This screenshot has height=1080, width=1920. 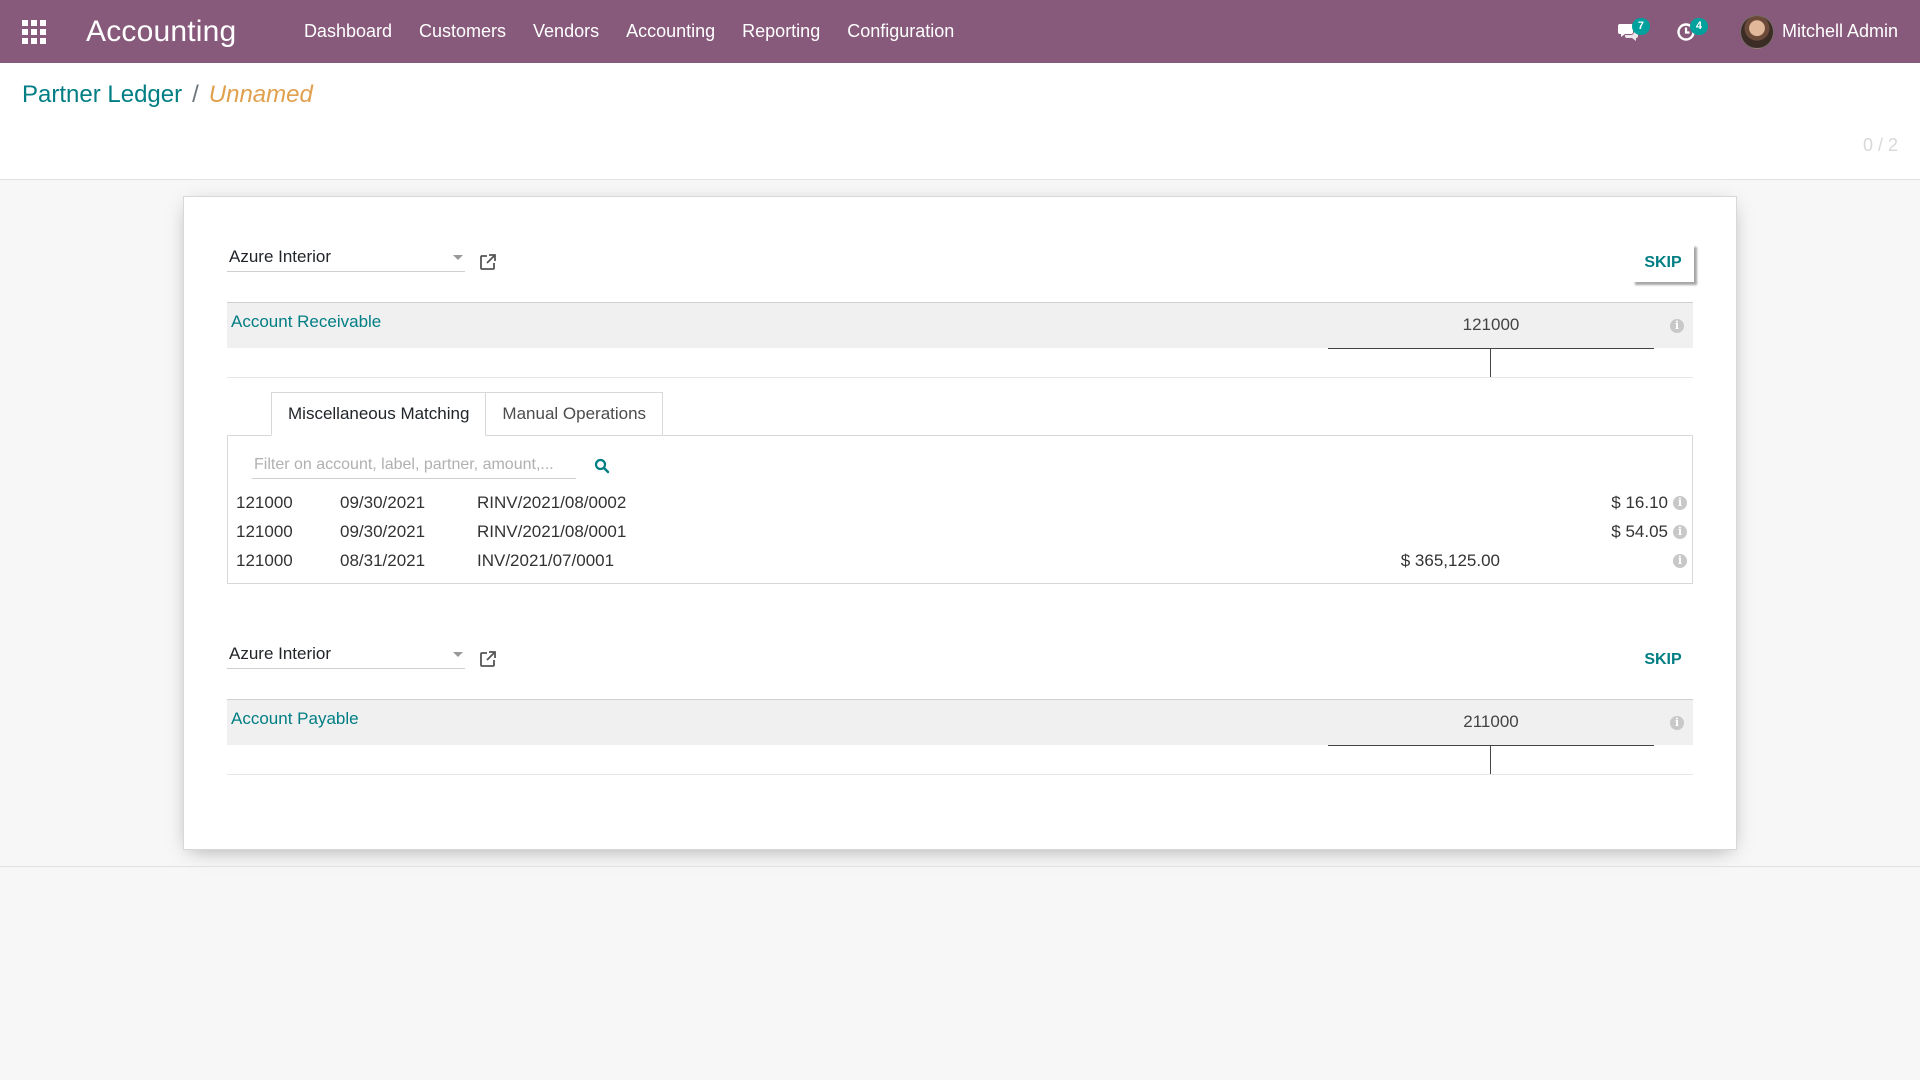 I want to click on line-reference: INV/2021/07/0001, so click(x=546, y=560).